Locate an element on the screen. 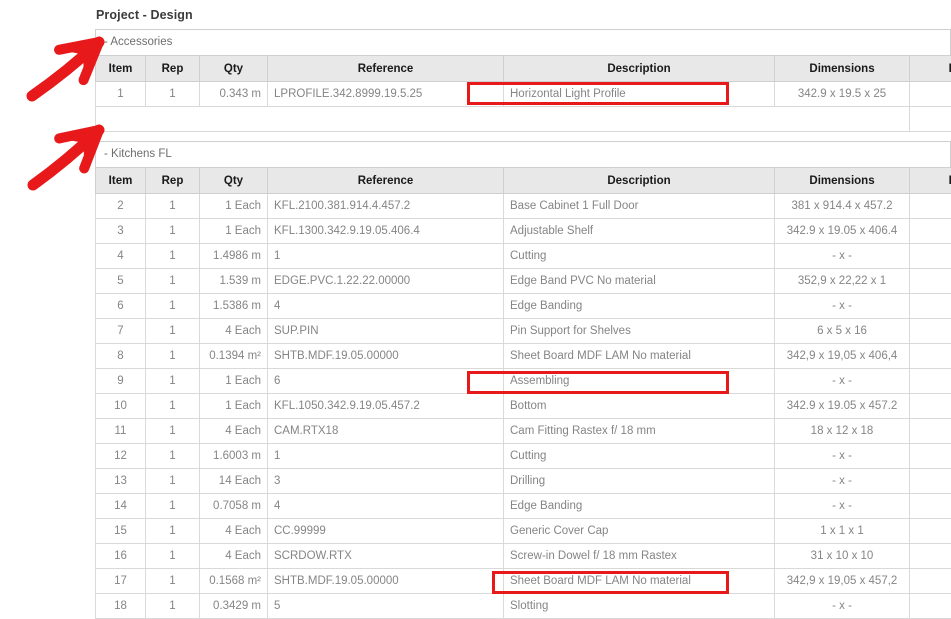 The image size is (951, 619). cell-dimensions: 352,9 x 22,22 x 1 is located at coordinates (842, 281).